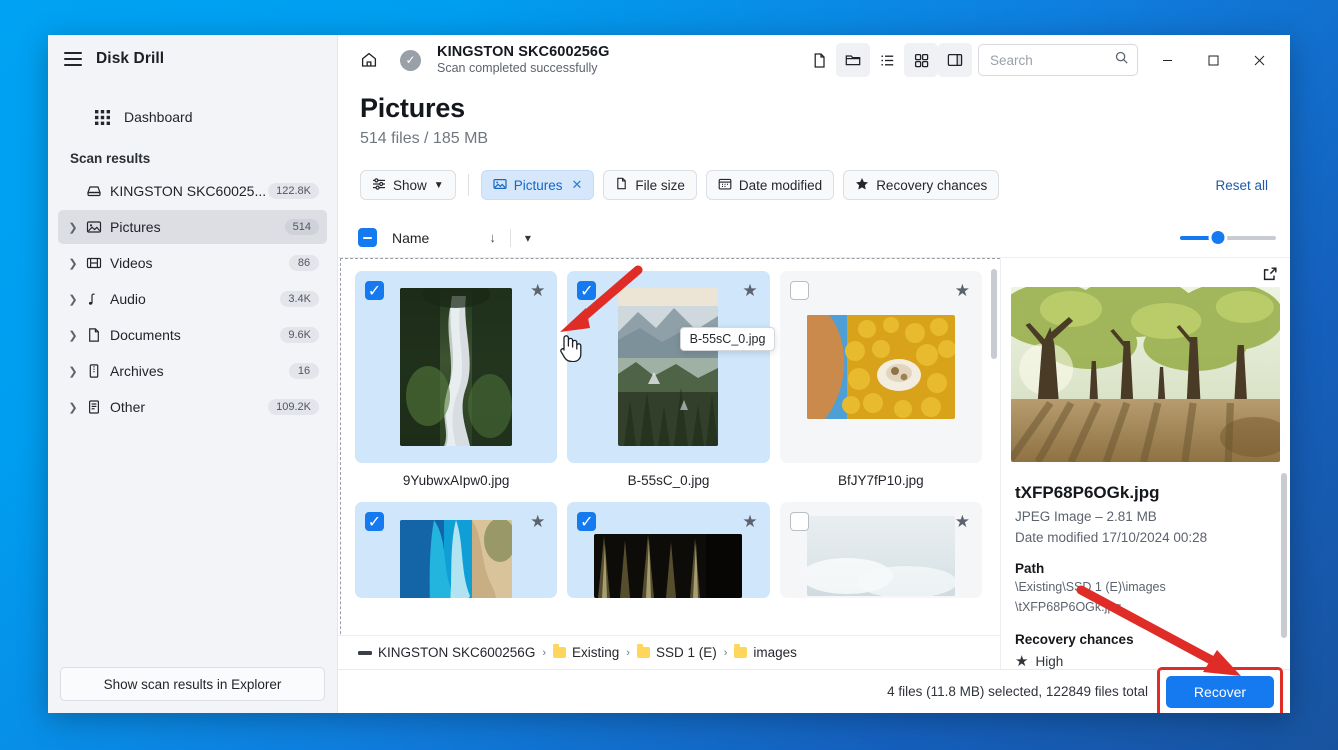 The image size is (1338, 750). I want to click on file-card: ✓ ★ 9YubwxAIpw0.jpg, so click(456, 379).